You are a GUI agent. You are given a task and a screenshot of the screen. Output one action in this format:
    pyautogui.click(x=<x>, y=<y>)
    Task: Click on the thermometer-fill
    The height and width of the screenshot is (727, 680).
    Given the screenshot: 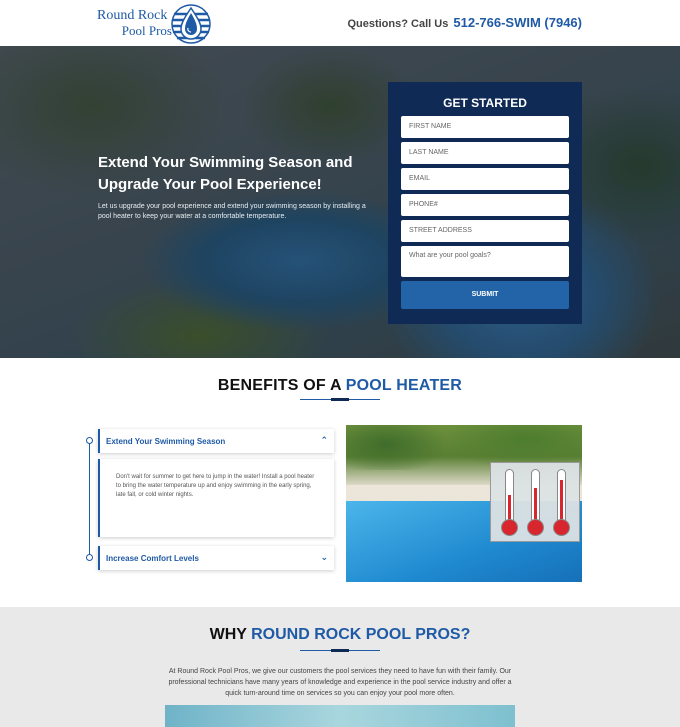 What is the action you would take?
    pyautogui.click(x=561, y=502)
    